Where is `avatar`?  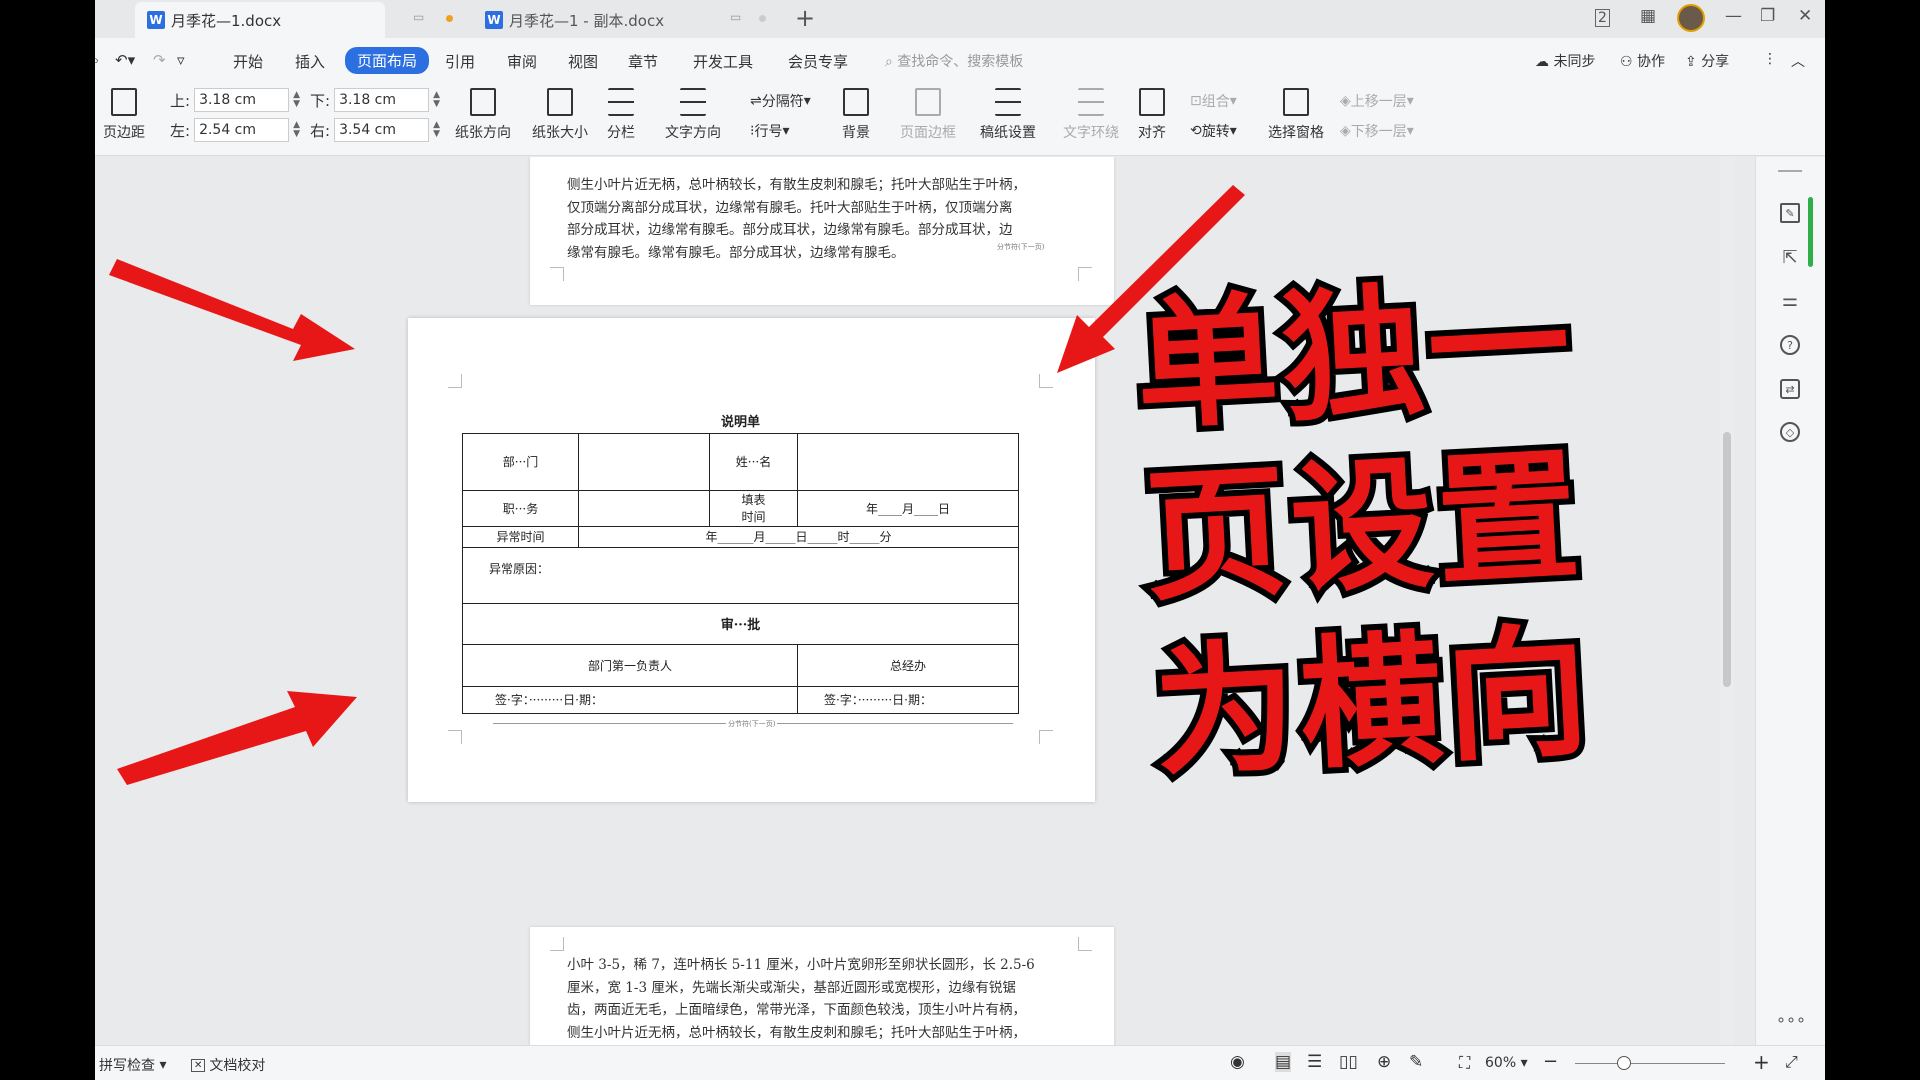
avatar is located at coordinates (1691, 18).